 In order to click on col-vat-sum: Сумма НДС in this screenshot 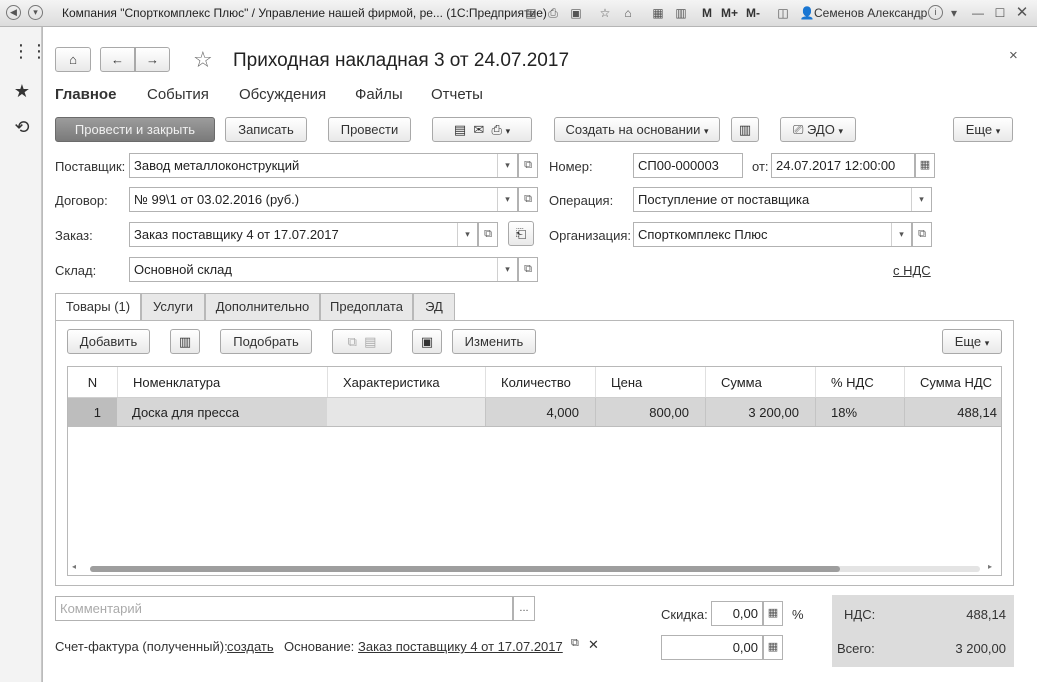, I will do `click(952, 382)`.